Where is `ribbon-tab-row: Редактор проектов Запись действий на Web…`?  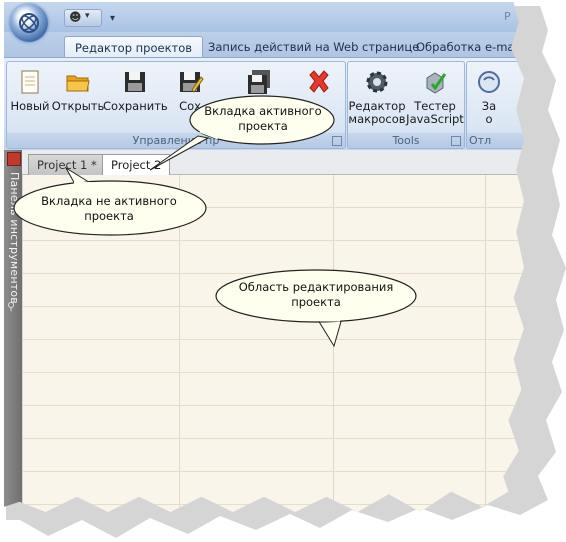
ribbon-tab-row: Редактор проектов Запись действий на Web… is located at coordinates (264, 45).